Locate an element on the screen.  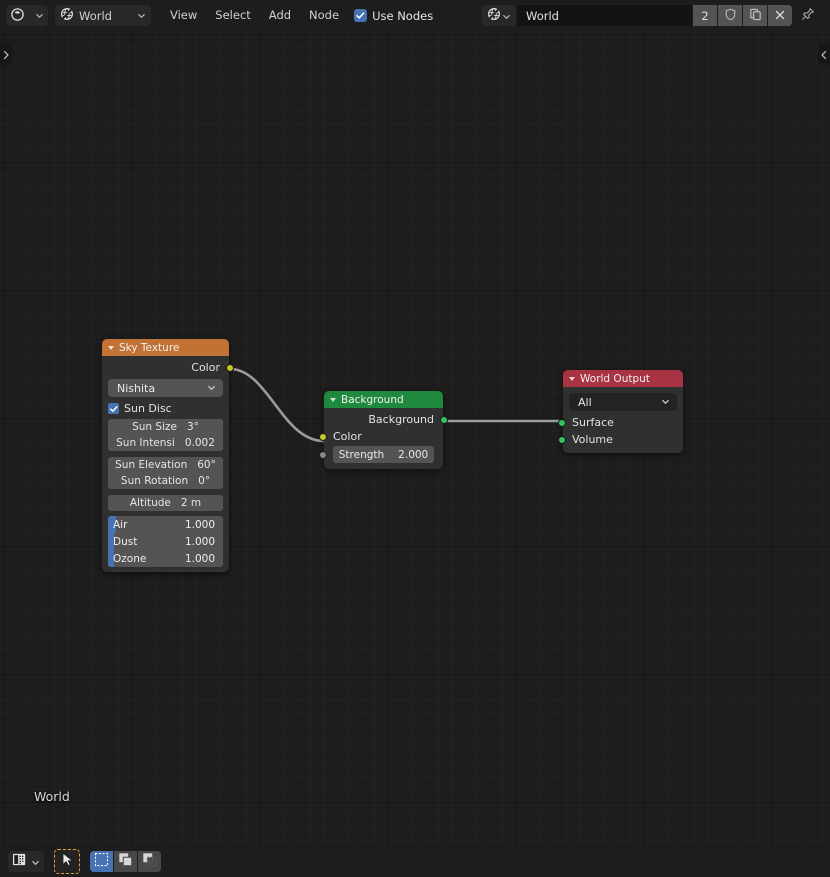
field-sun-size: Sun Size 3° is located at coordinates (165, 427).